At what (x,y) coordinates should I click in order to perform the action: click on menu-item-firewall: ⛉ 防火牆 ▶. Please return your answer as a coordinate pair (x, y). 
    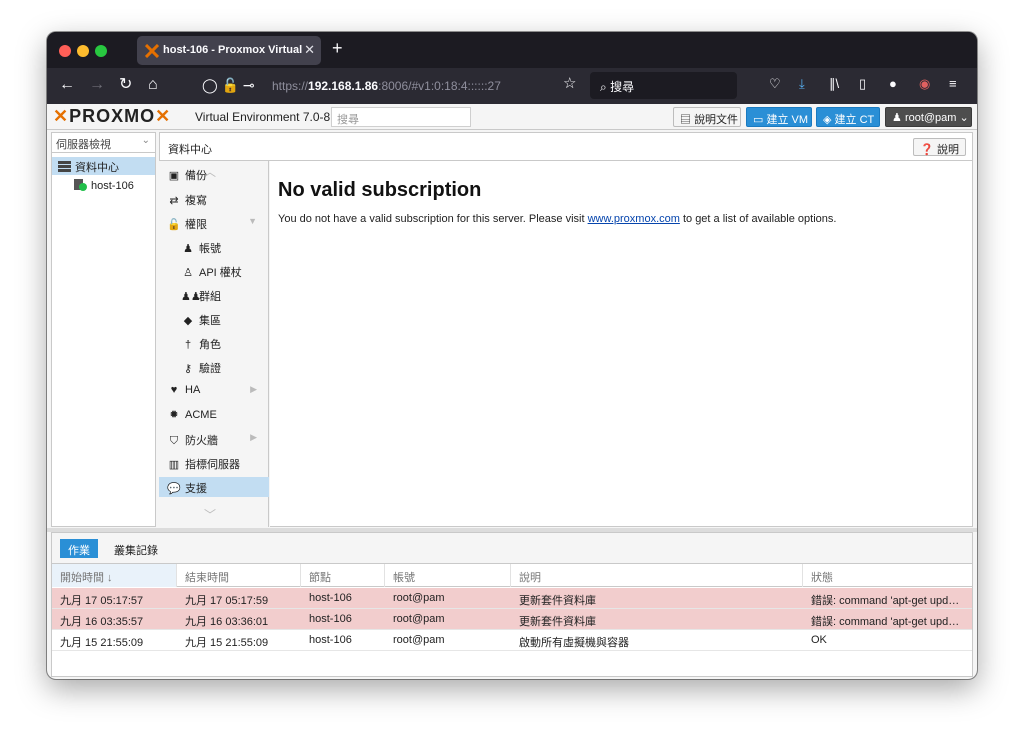
    Looking at the image, I should click on (214, 439).